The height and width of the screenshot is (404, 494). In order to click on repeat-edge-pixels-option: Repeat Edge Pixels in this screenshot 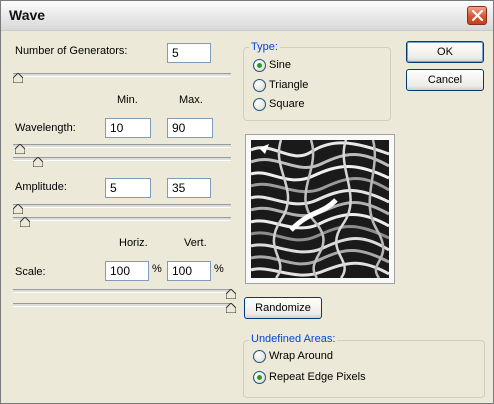, I will do `click(353, 378)`.